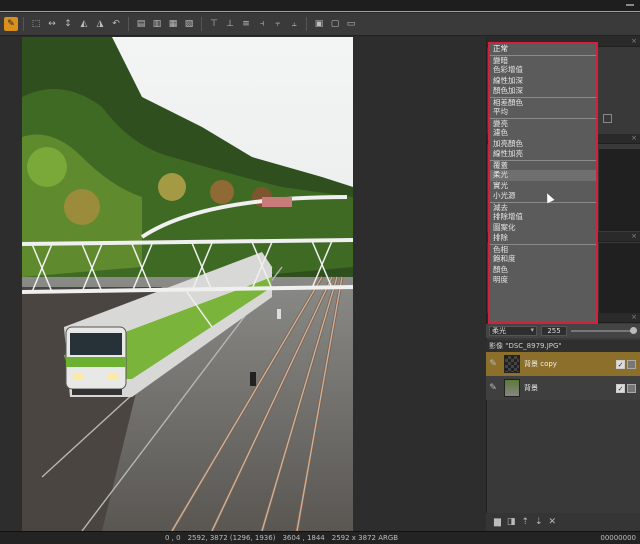  I want to click on crop-icon: ⬚, so click(36, 24).